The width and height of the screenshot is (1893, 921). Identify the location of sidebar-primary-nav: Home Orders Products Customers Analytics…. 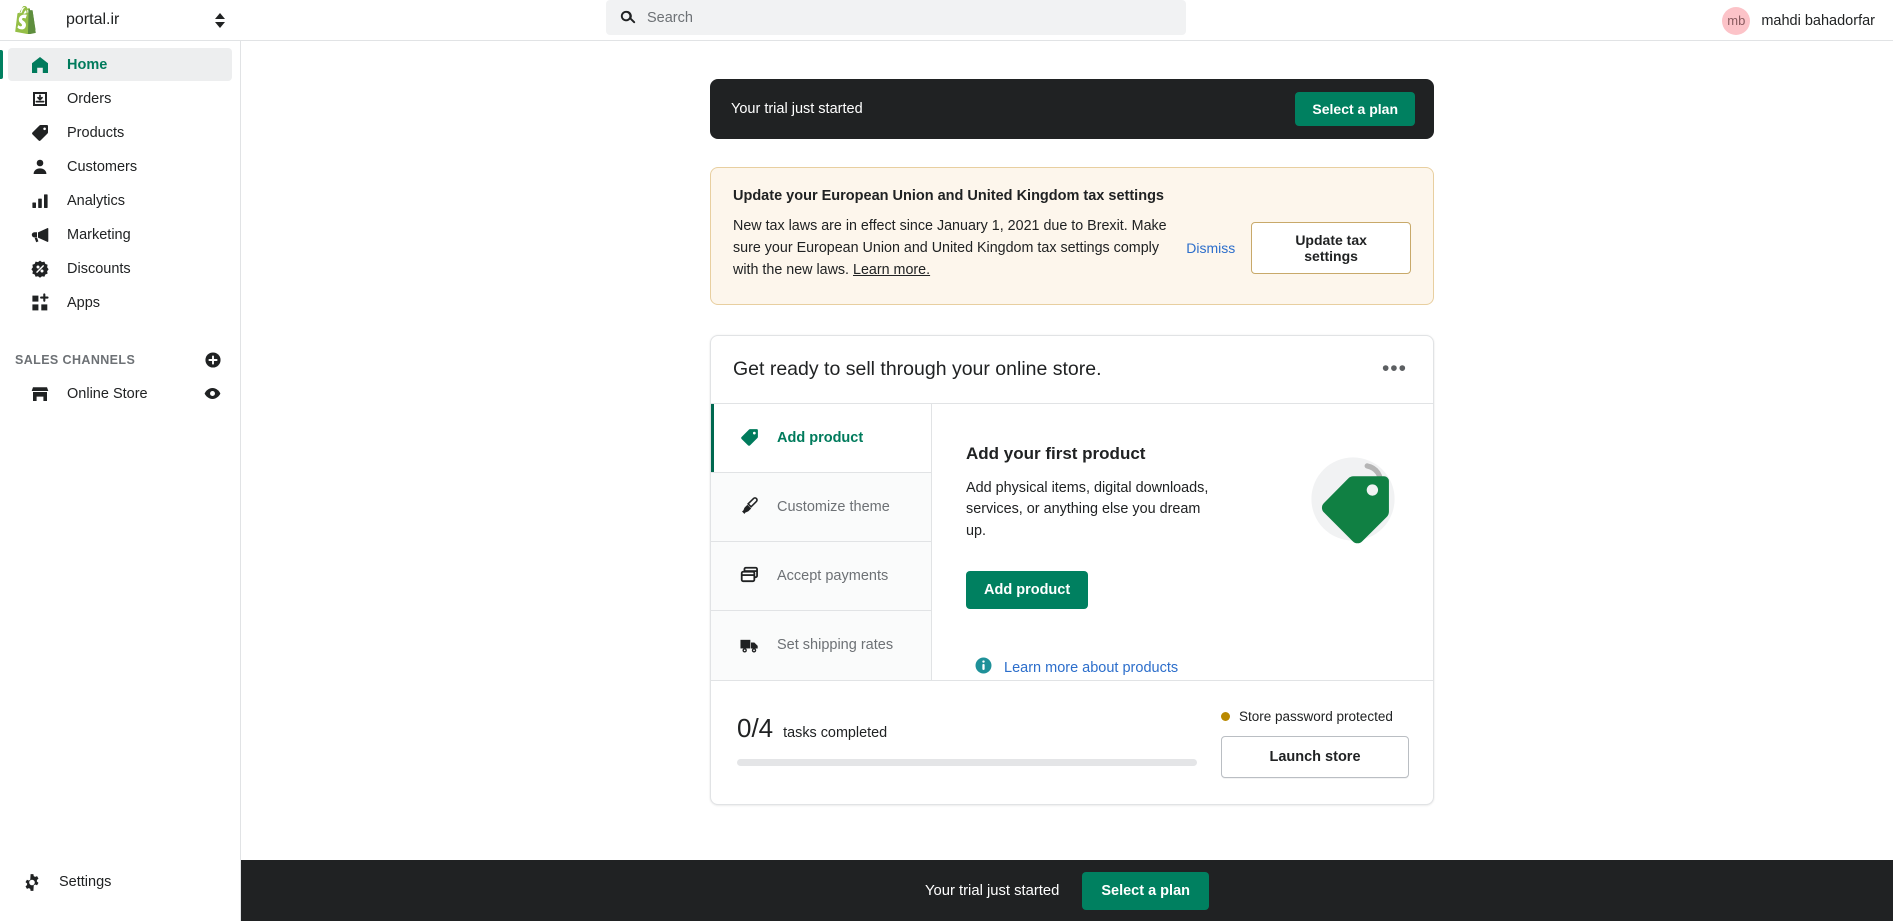
(120, 180).